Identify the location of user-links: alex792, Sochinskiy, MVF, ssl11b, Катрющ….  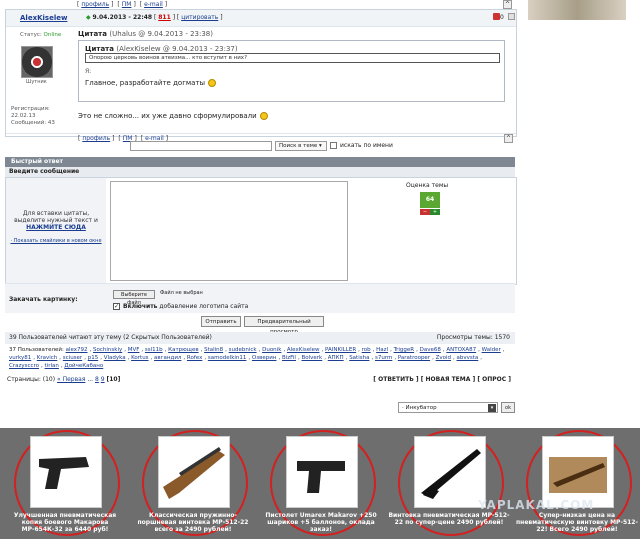
(257, 358).